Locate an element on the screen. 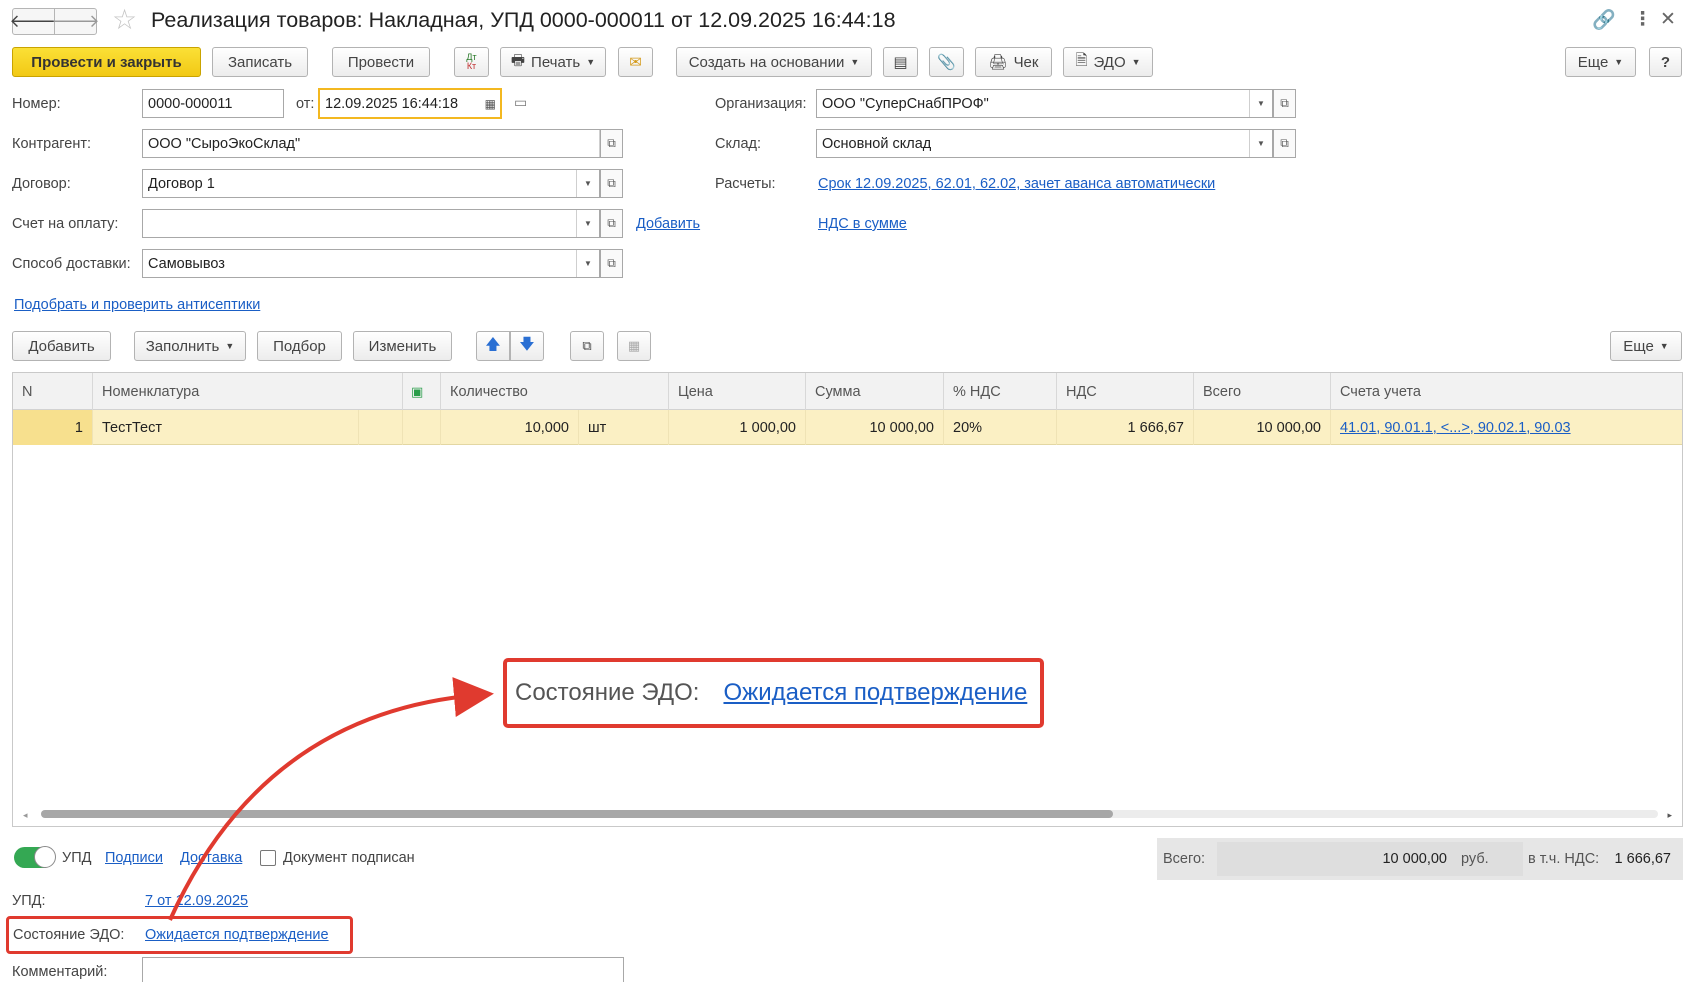 Image resolution: width=1683 pixels, height=982 pixels. scroll-left-icon: ◂ is located at coordinates (25, 815).